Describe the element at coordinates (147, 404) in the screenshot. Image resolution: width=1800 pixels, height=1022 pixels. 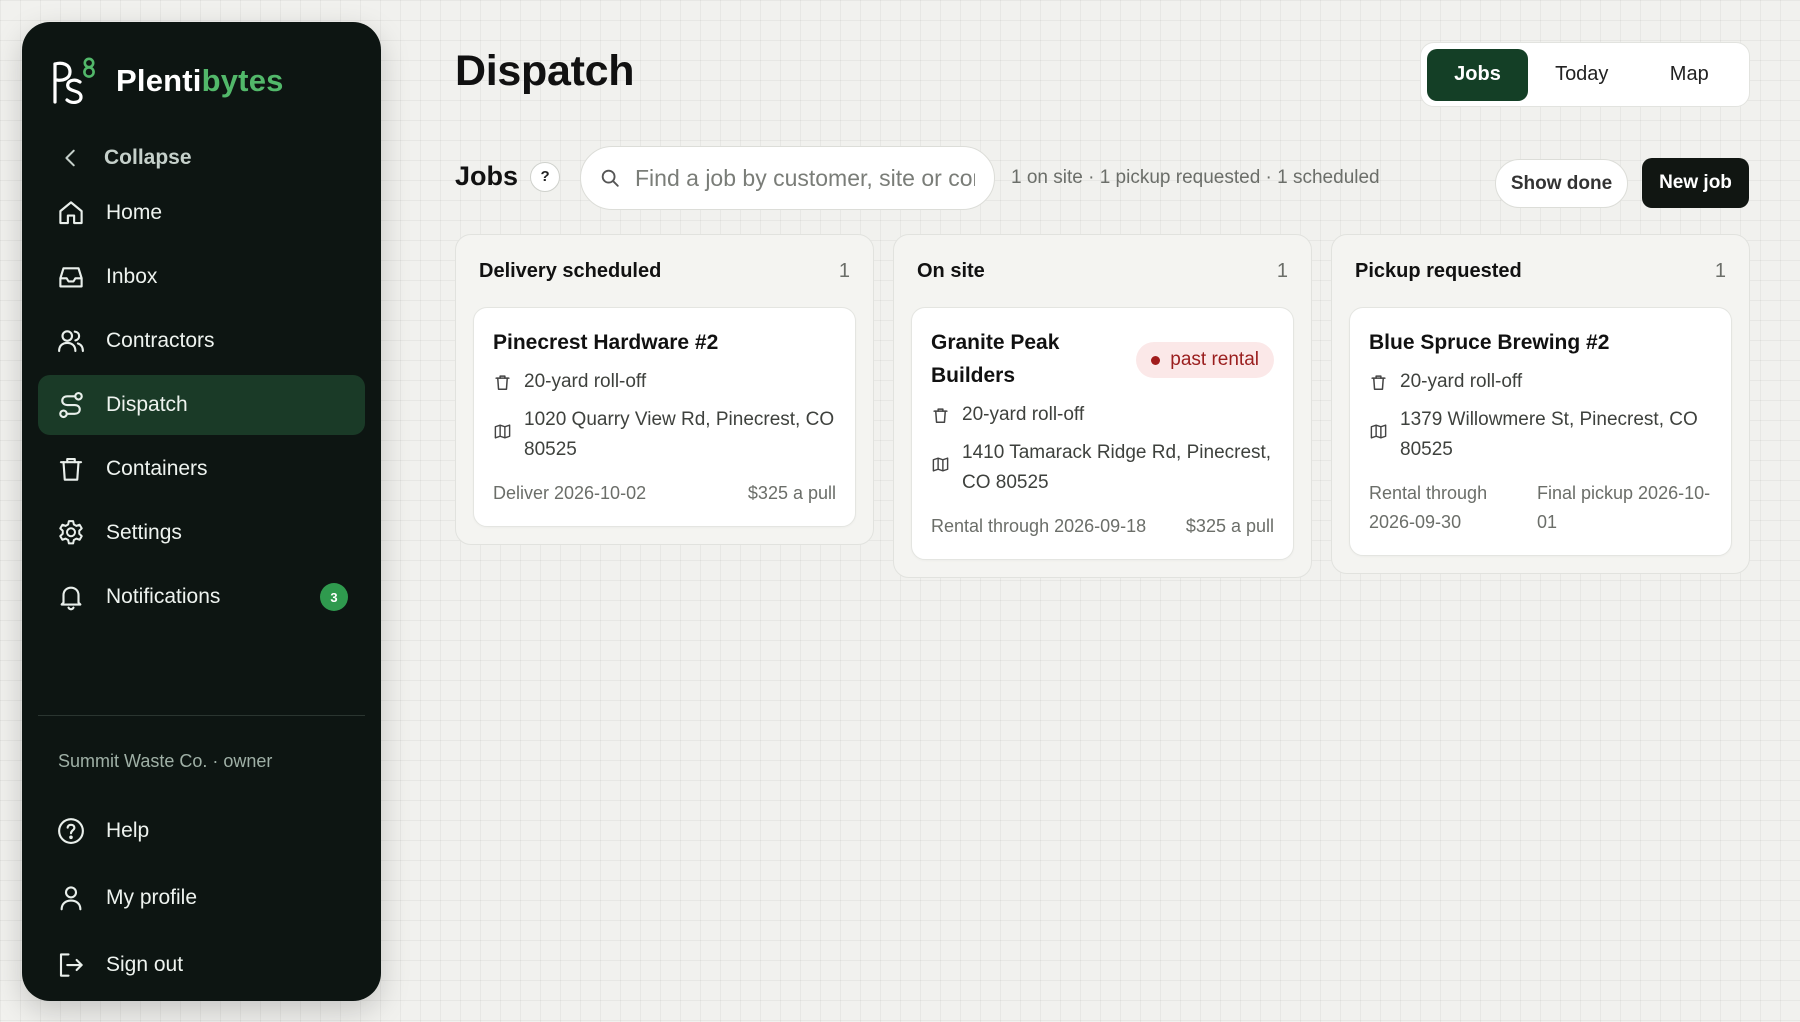
I see `sidebar-item-label: Dispatch` at that location.